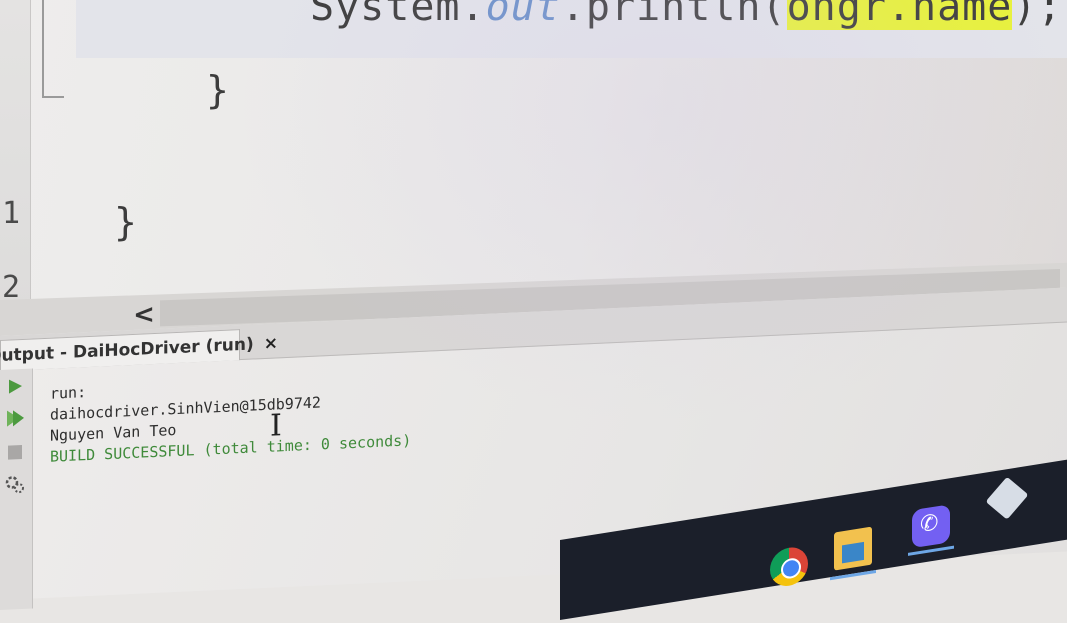  What do you see at coordinates (899, 15) in the screenshot?
I see `code-token-arg: ongr.name` at bounding box center [899, 15].